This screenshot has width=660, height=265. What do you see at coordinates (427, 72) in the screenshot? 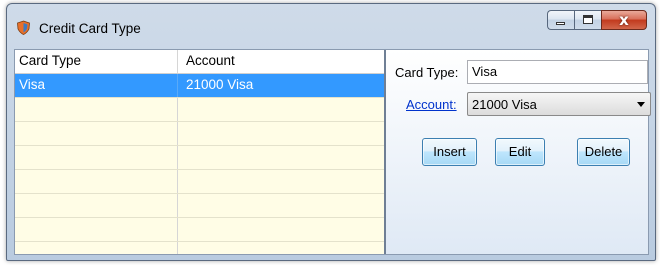
I see `card-type-label: Card Type:` at bounding box center [427, 72].